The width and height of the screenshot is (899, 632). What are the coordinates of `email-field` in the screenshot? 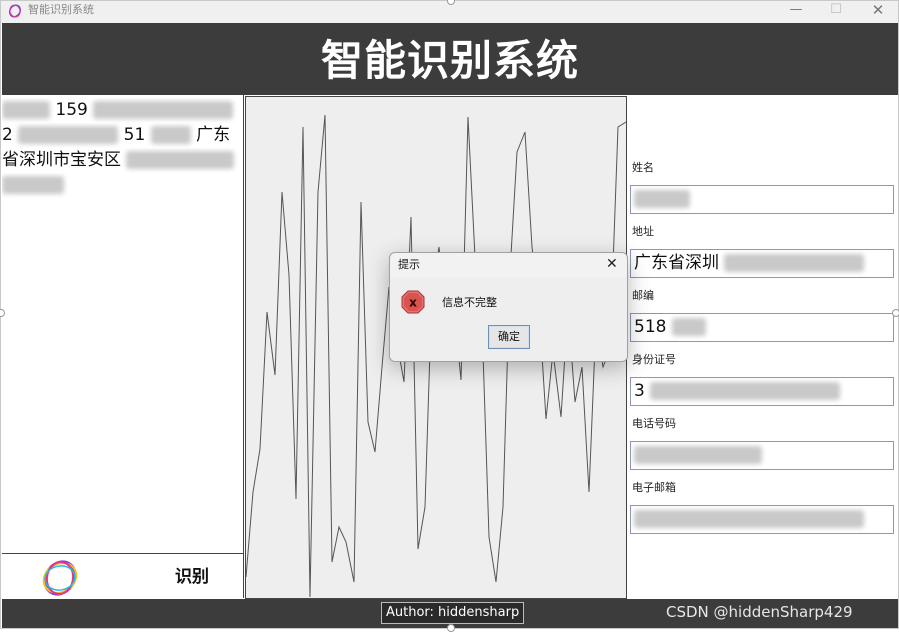 It's located at (762, 519).